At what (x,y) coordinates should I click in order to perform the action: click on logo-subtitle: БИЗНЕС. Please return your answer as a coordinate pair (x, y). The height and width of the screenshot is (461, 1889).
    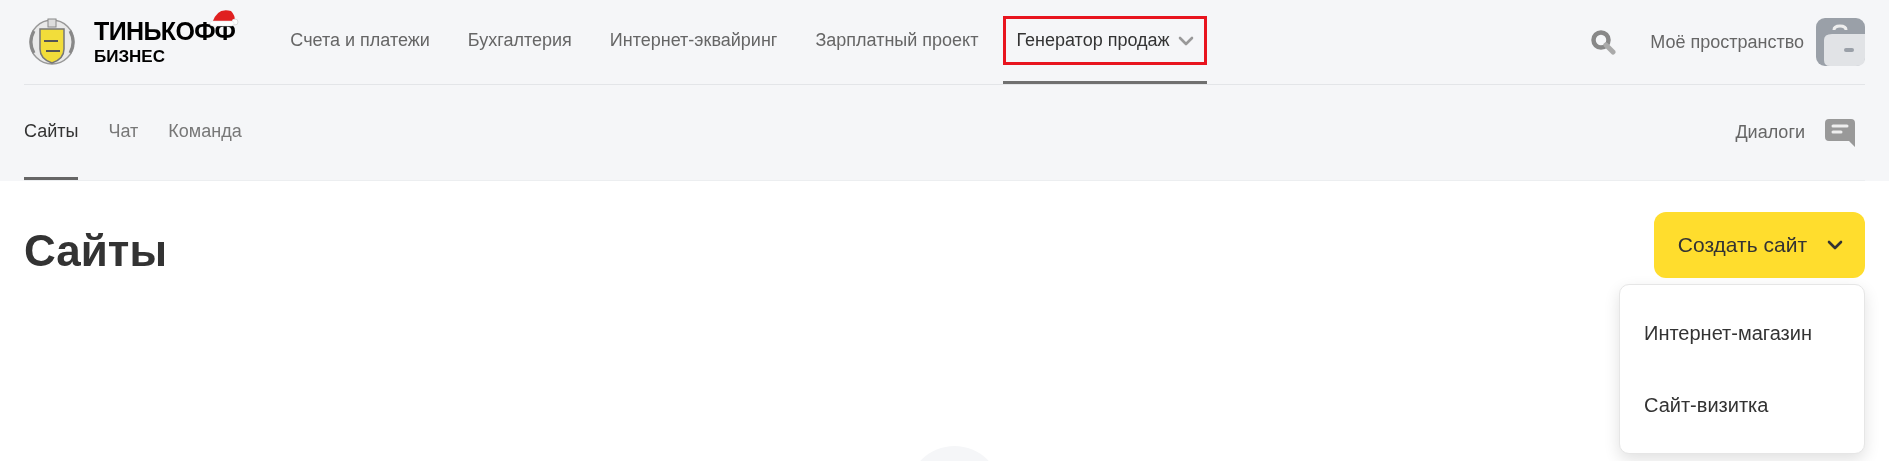
    Looking at the image, I should click on (130, 56).